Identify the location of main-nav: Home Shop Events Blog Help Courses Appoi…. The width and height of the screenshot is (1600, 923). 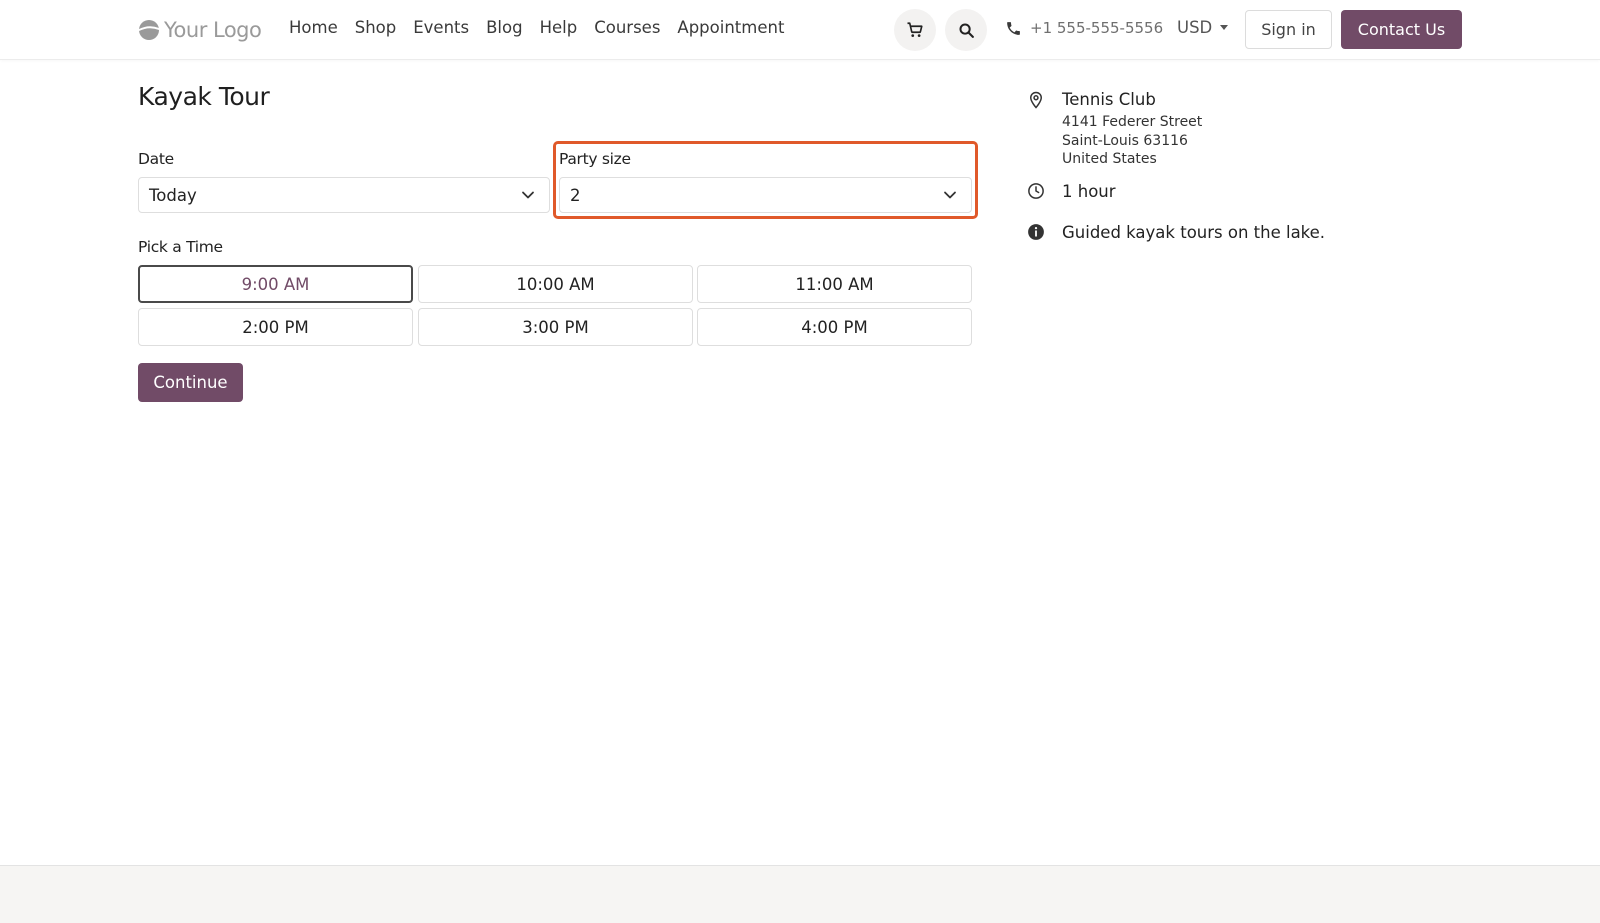
(536, 27).